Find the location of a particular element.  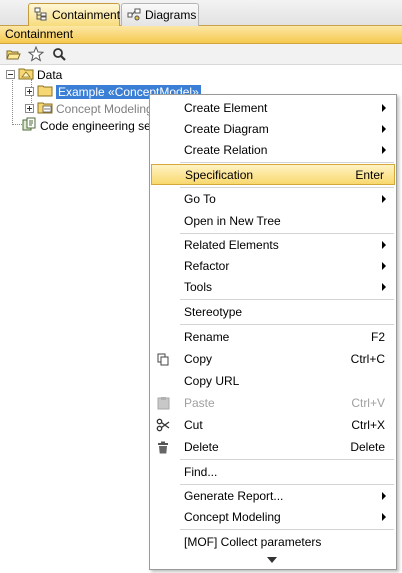

menu-item-label: Create Diagram is located at coordinates (226, 128).